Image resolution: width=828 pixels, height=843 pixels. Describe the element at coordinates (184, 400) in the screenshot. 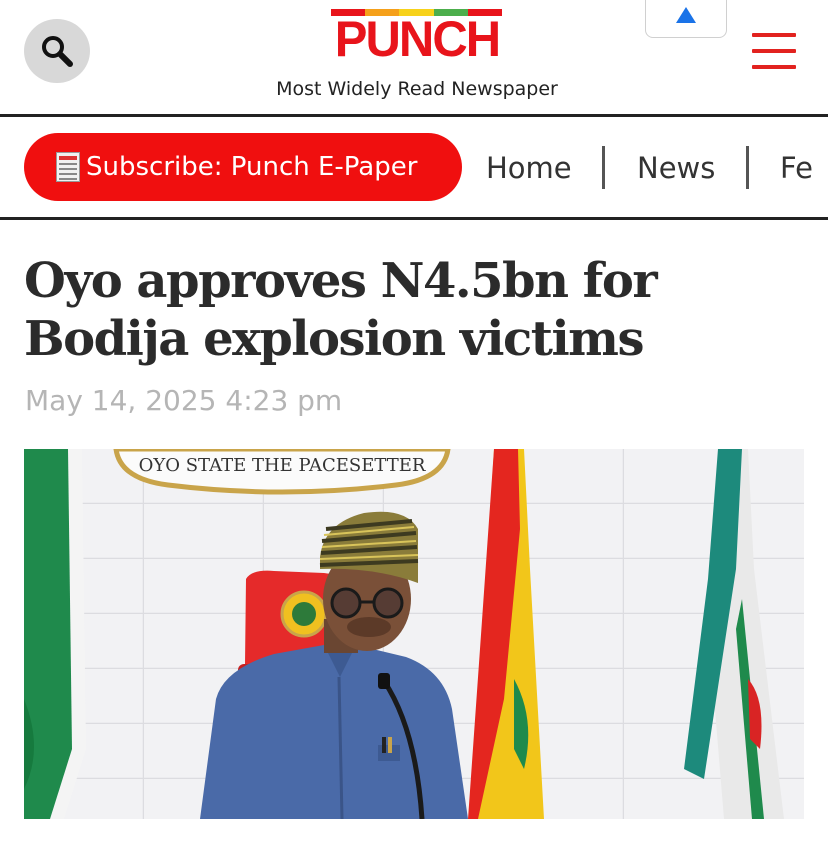

I see `article-date: May 14, 2025 4:23 pm` at that location.